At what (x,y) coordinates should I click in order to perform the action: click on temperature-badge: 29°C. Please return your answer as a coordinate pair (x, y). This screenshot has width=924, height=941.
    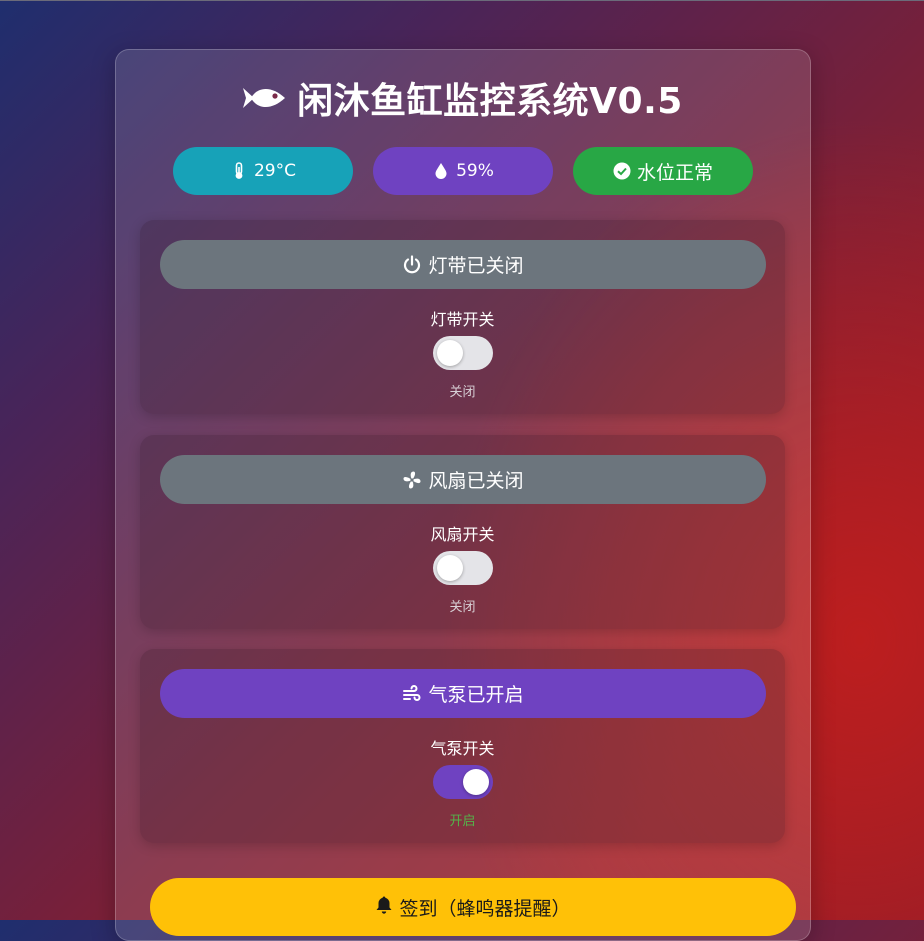
    Looking at the image, I should click on (263, 171).